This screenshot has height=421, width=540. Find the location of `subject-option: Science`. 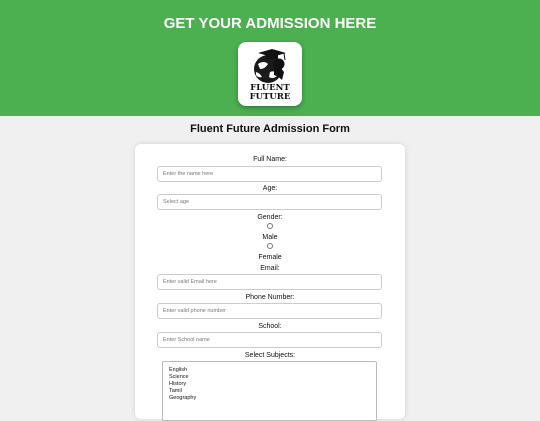

subject-option: Science is located at coordinates (272, 377).